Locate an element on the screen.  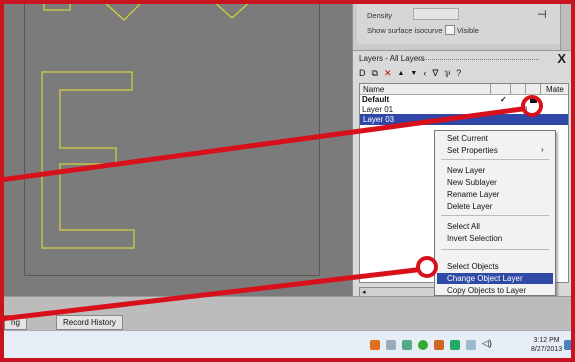
annotation-circle-lower is located at coordinates (427, 267).